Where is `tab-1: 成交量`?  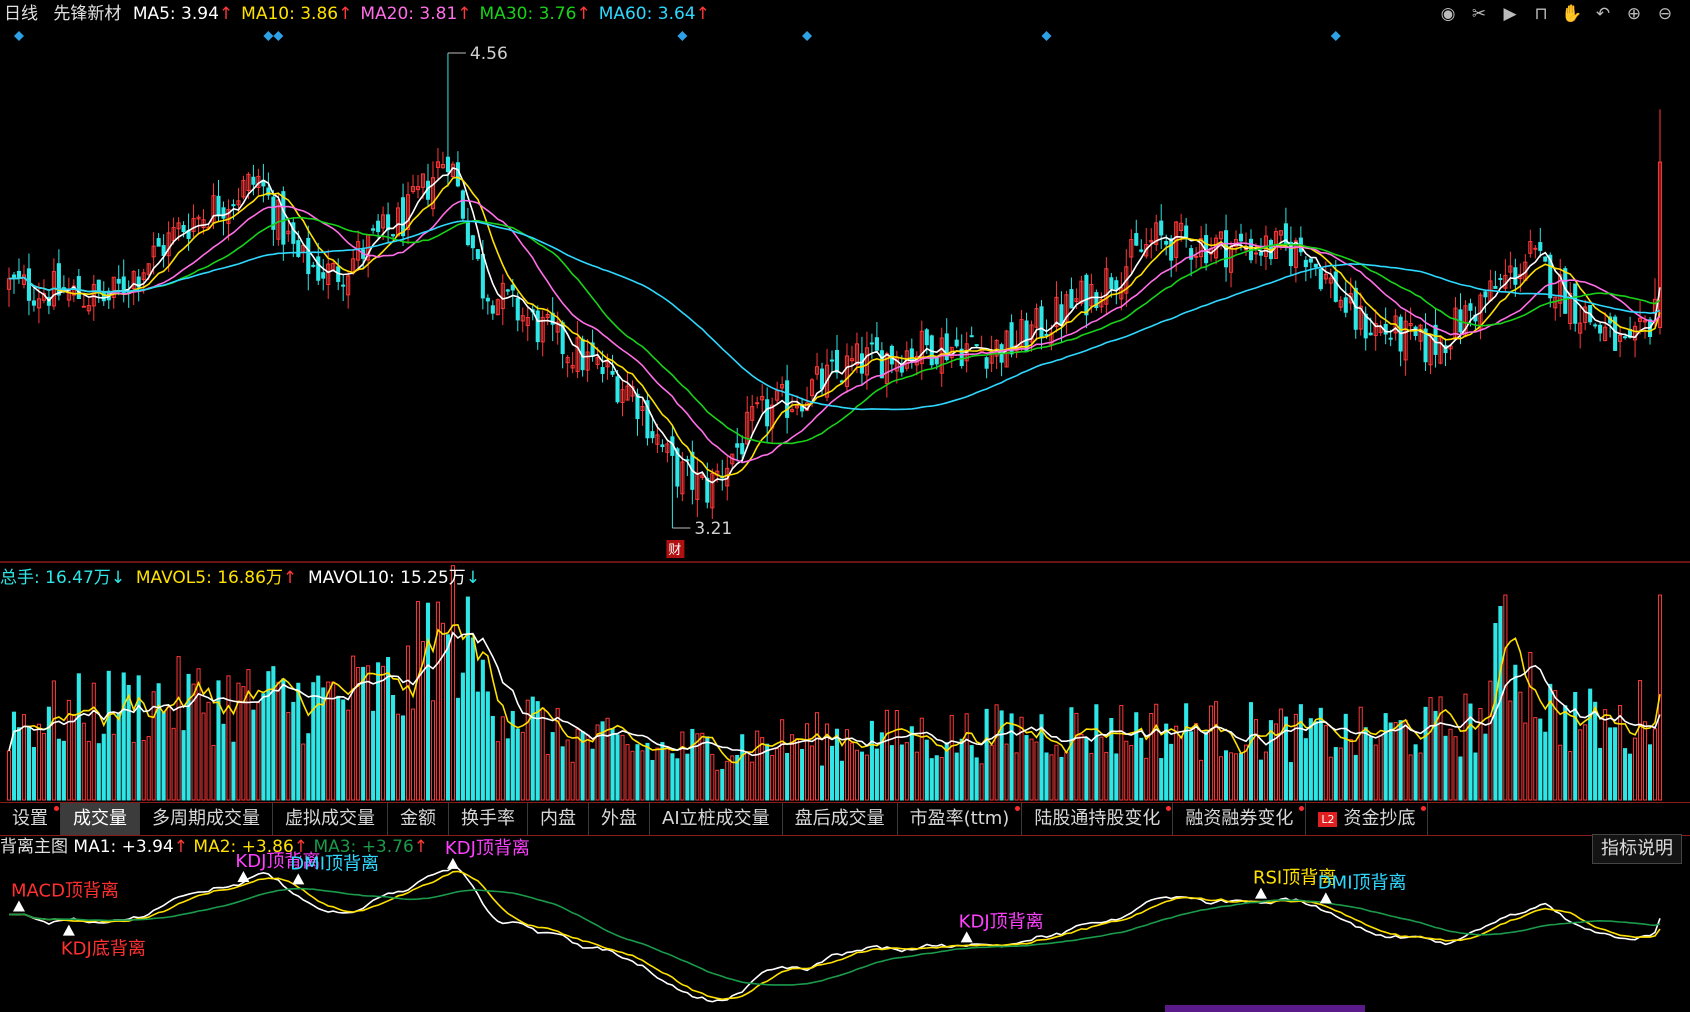 tab-1: 成交量 is located at coordinates (100, 819).